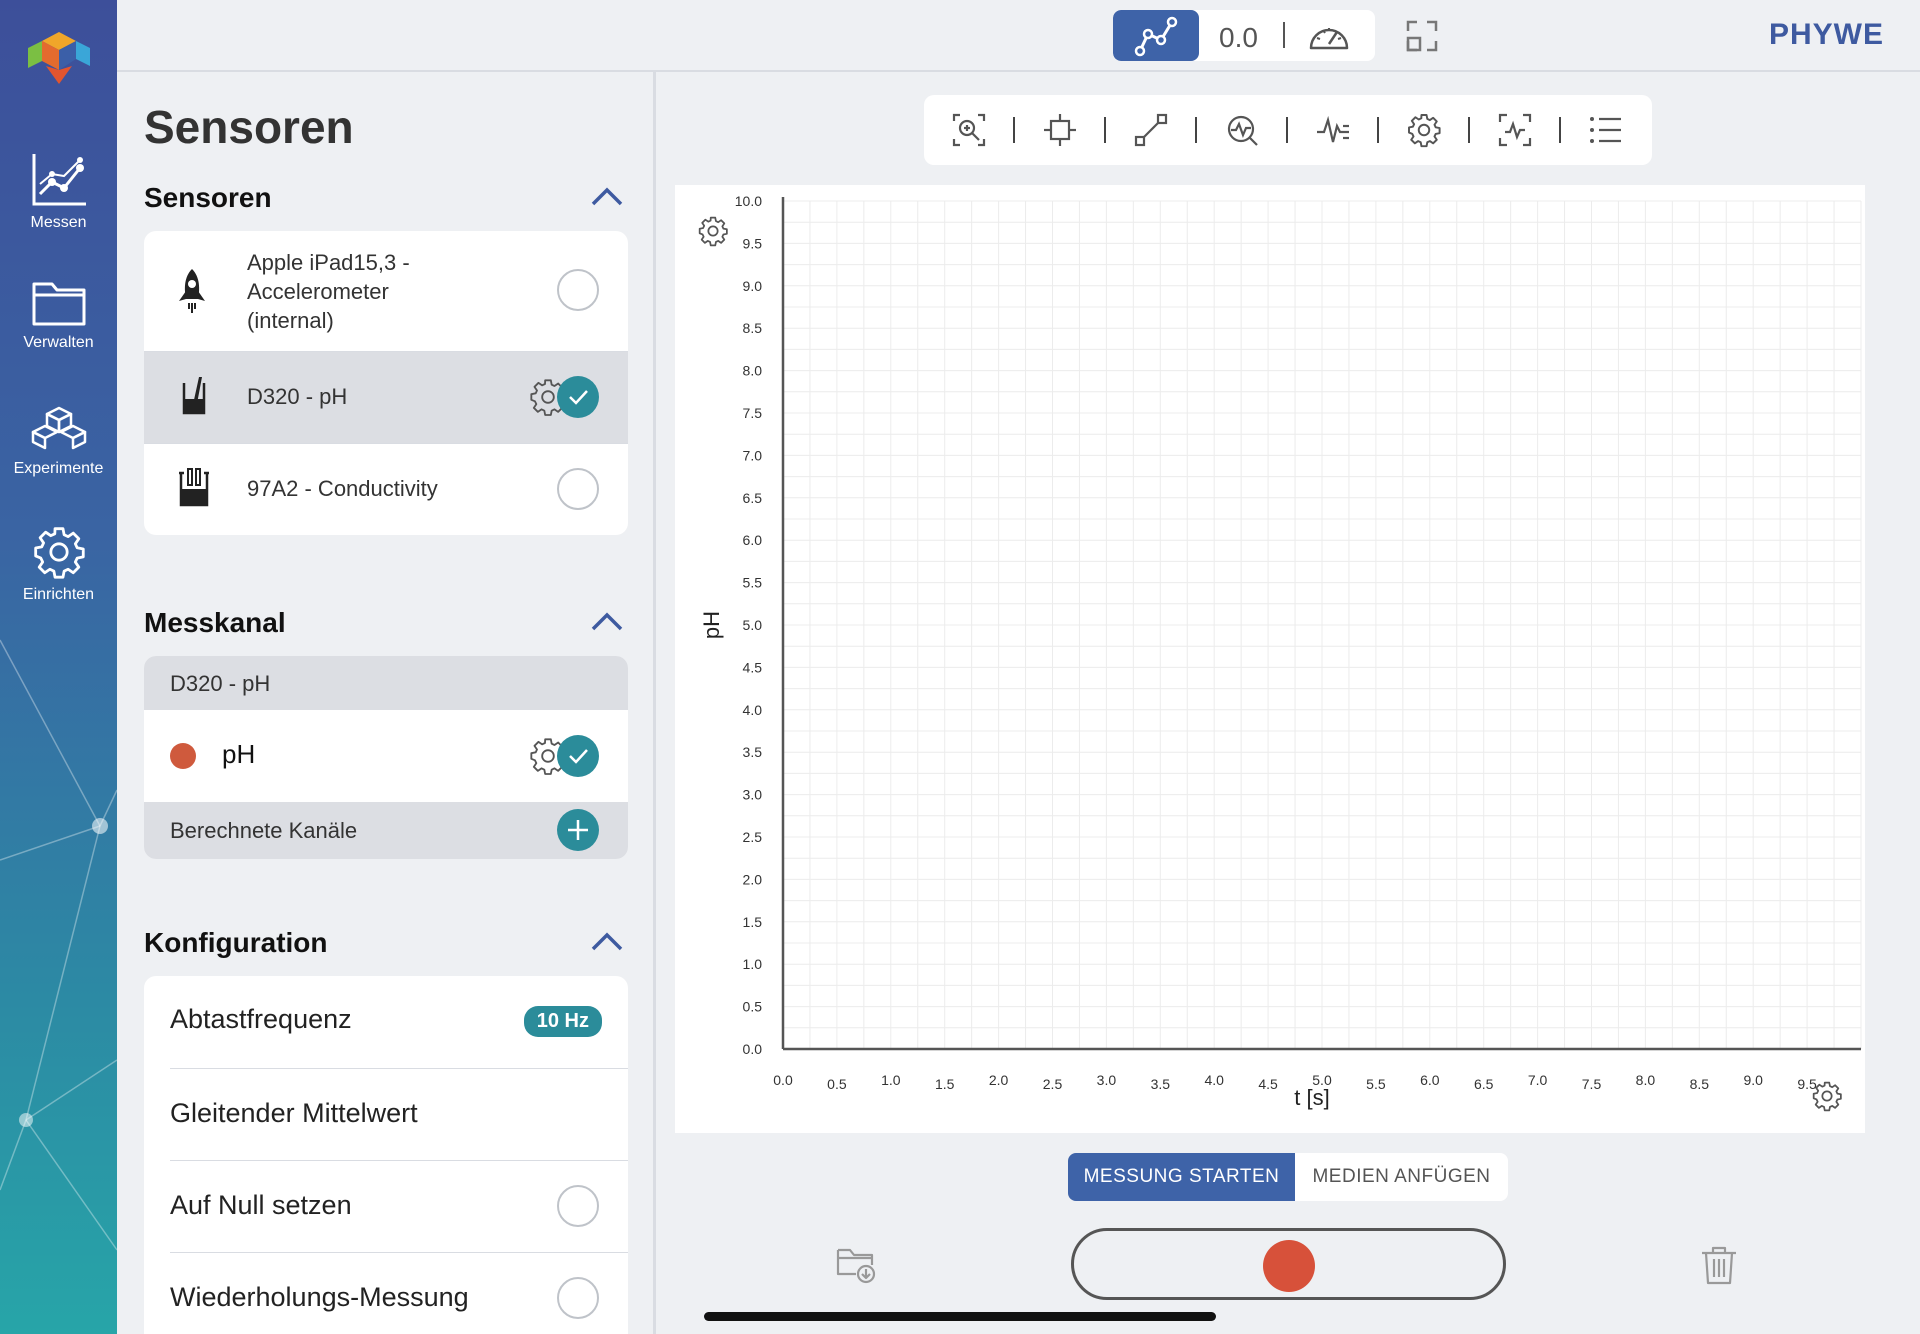  What do you see at coordinates (578, 756) in the screenshot?
I see `channel-selected-check` at bounding box center [578, 756].